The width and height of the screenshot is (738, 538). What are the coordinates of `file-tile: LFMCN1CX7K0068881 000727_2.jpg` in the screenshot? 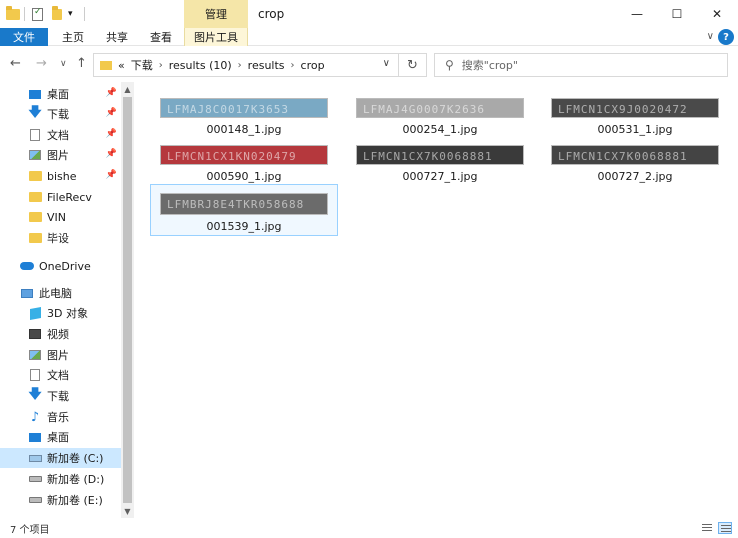 It's located at (635, 160).